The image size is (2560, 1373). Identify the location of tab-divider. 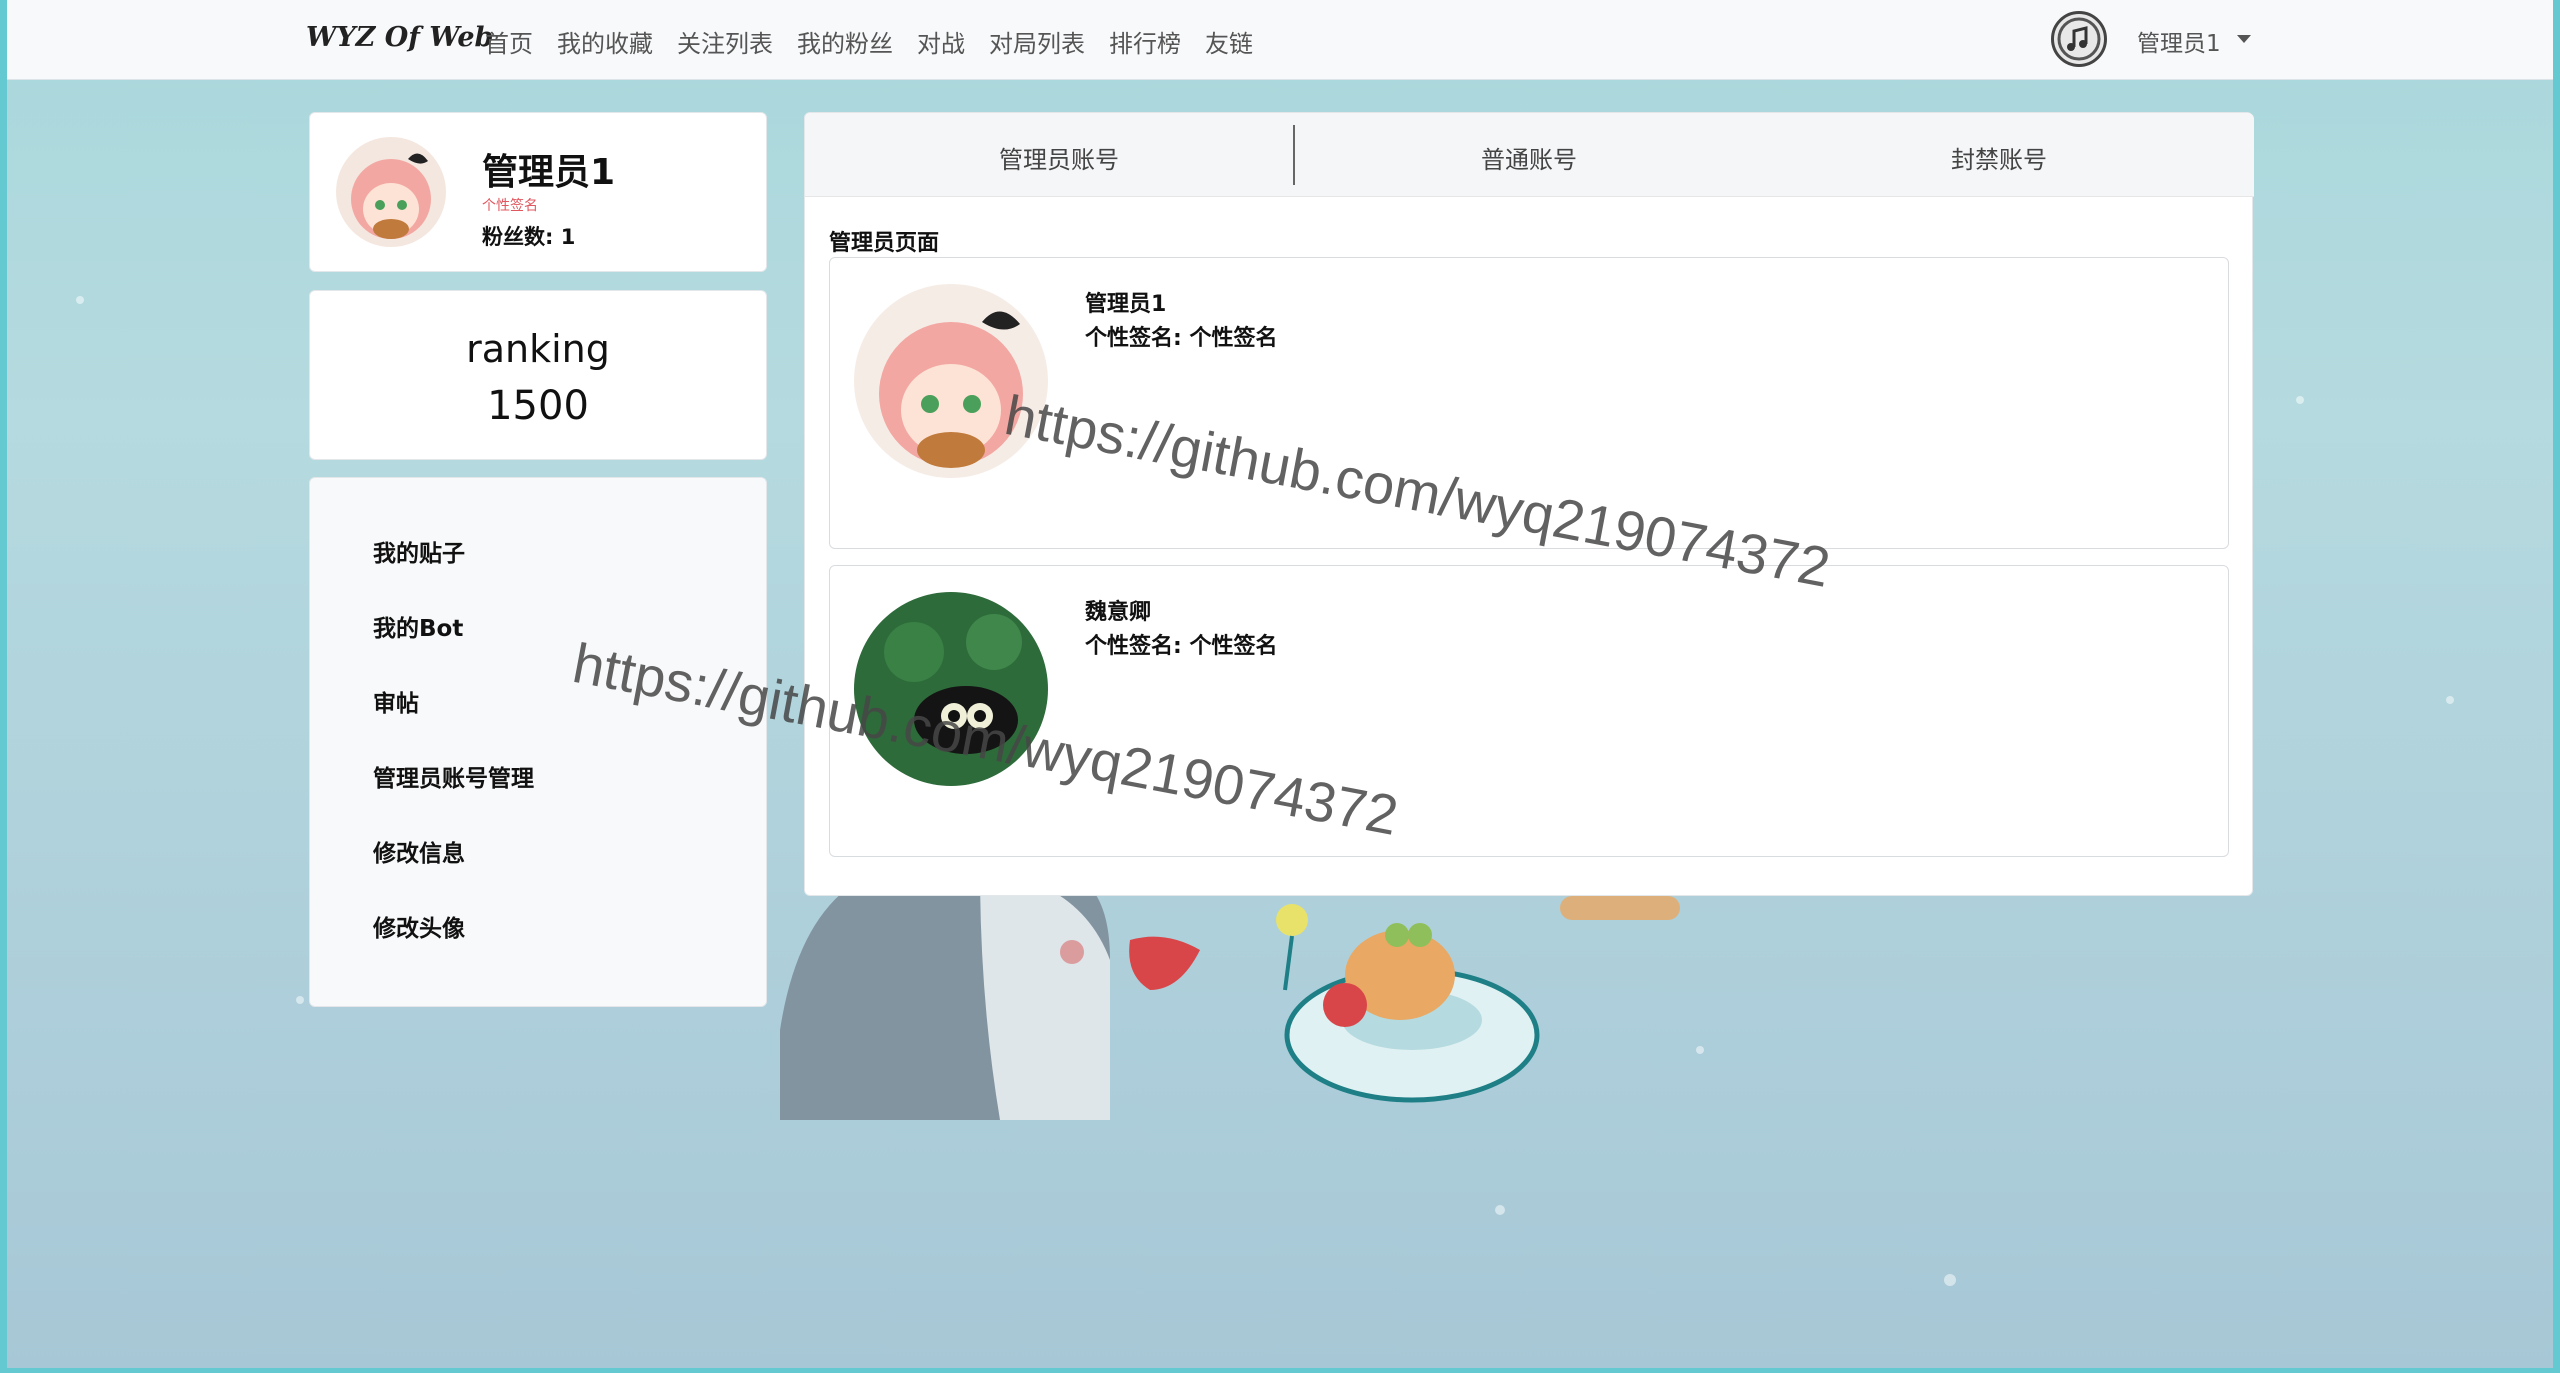
(1294, 155).